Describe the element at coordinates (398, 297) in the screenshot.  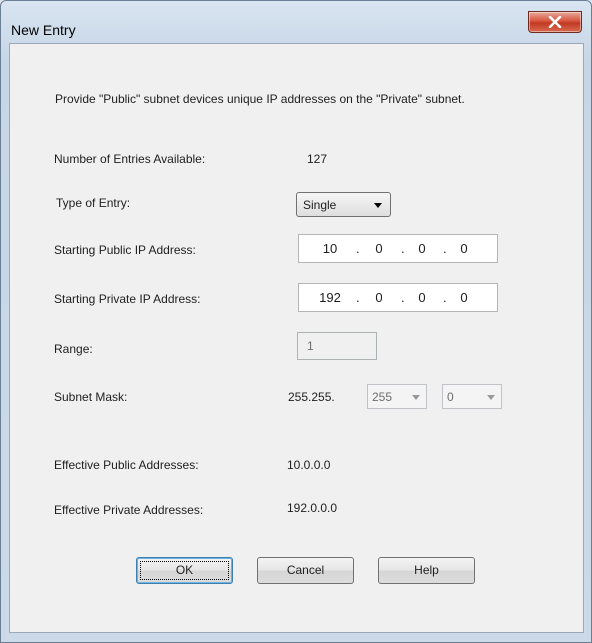
I see `starting-private-ip-field: 192 . 0 . 0 . 0` at that location.